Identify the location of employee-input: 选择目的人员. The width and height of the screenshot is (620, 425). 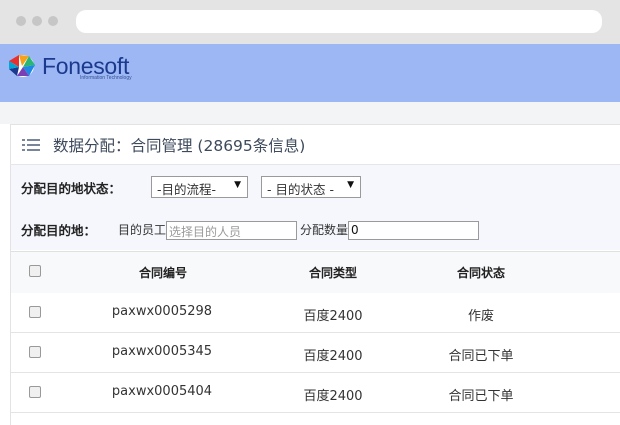
(231, 230).